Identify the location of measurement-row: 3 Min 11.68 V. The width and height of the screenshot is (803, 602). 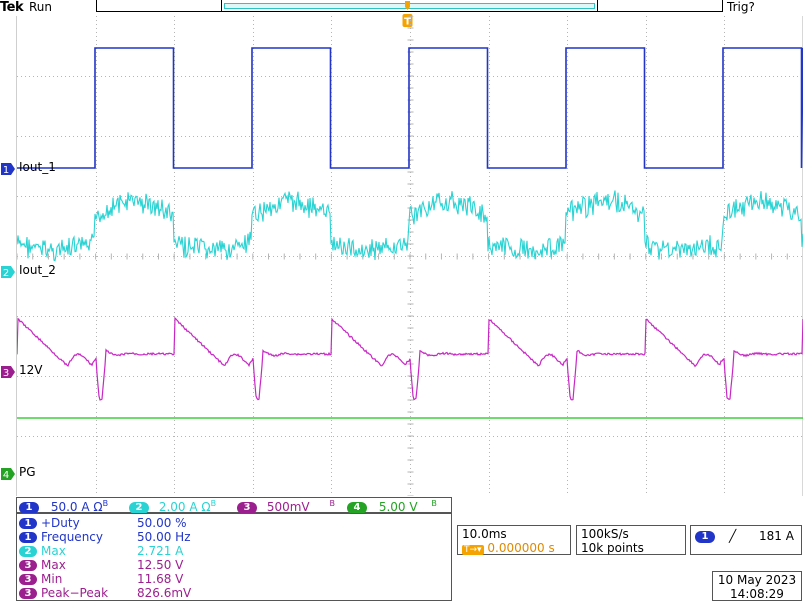
(101, 579).